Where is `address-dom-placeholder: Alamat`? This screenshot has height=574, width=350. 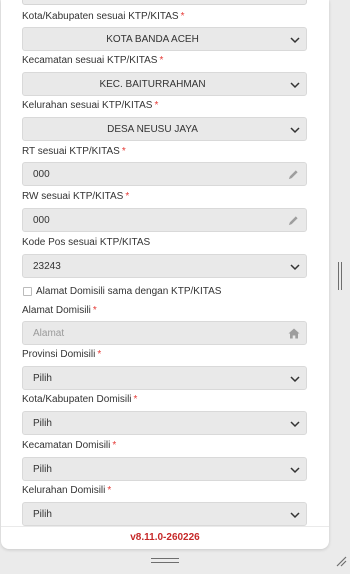
address-dom-placeholder: Alamat is located at coordinates (49, 333).